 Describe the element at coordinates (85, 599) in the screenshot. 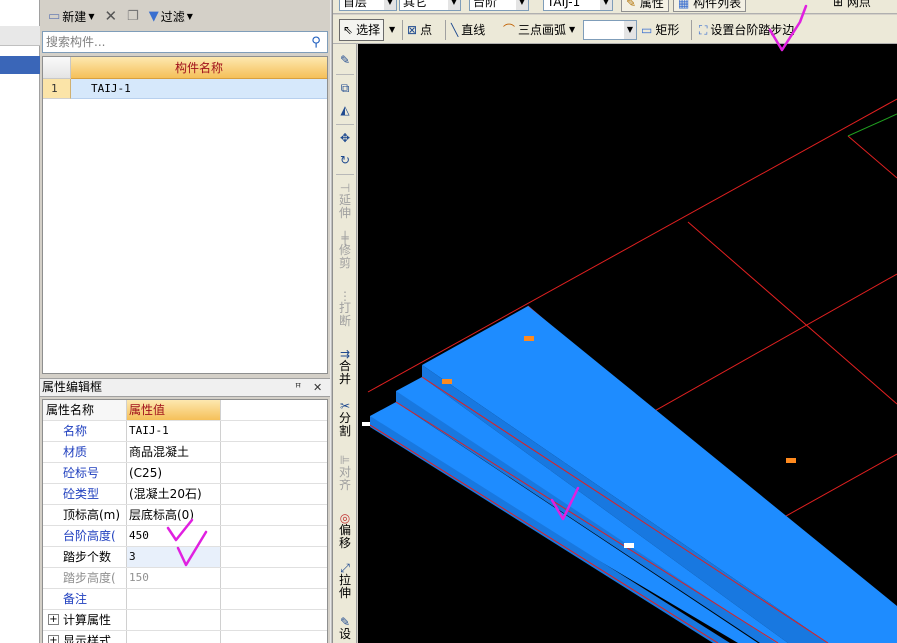

I see `property-key: 备注` at that location.